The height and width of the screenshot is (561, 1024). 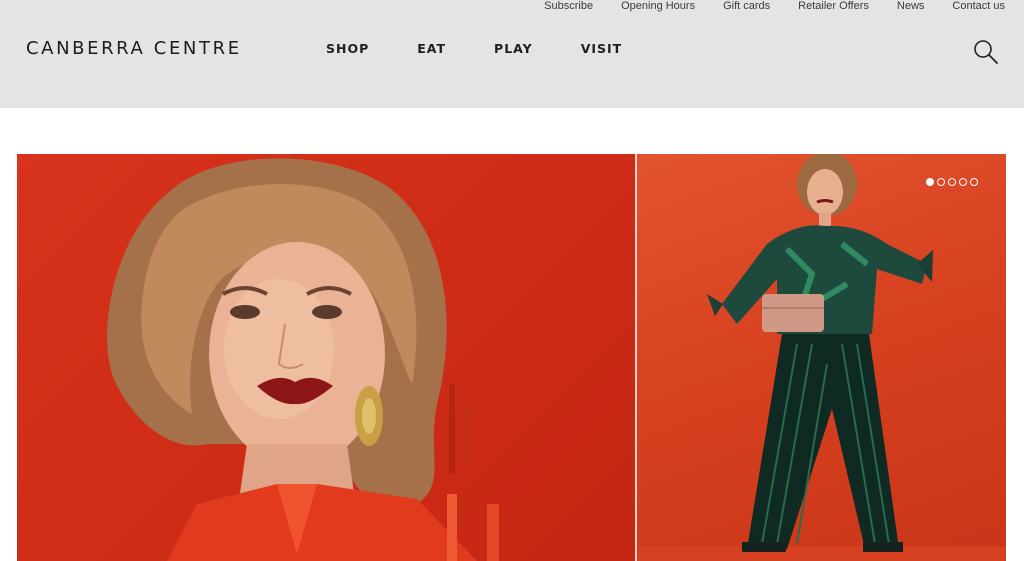 What do you see at coordinates (568, 7) in the screenshot?
I see `utility-link-subscribe: Subscribe` at bounding box center [568, 7].